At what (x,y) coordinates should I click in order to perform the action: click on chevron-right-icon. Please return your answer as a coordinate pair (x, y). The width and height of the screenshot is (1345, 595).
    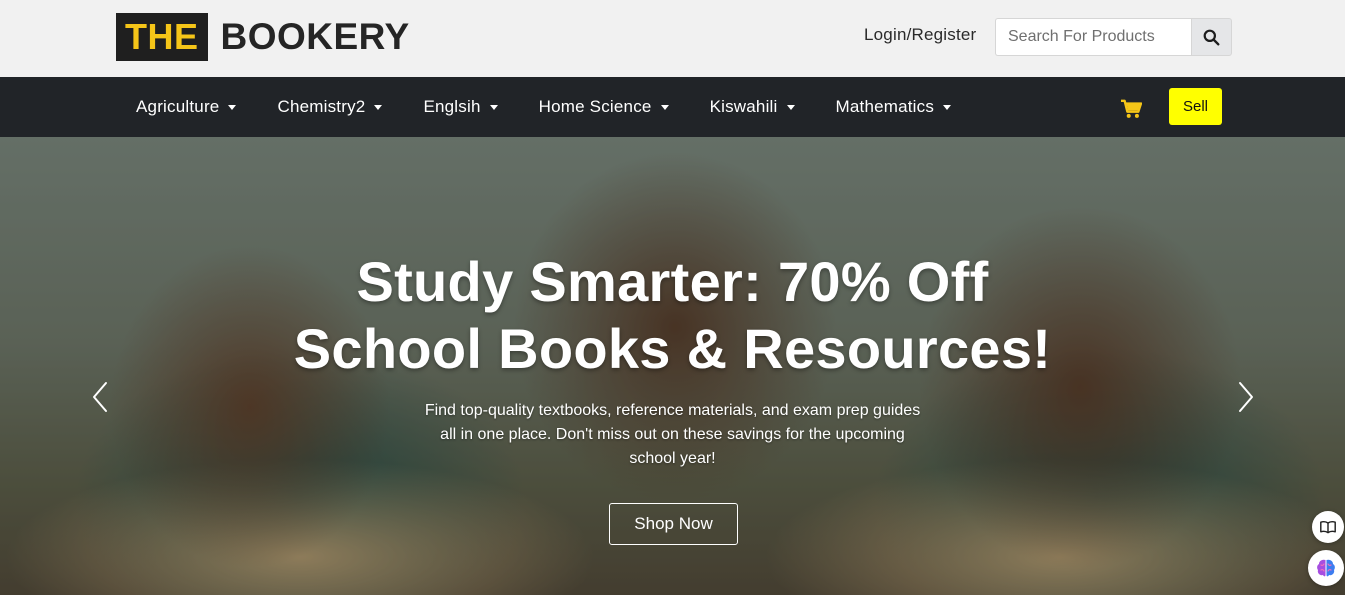
    Looking at the image, I should click on (1246, 397).